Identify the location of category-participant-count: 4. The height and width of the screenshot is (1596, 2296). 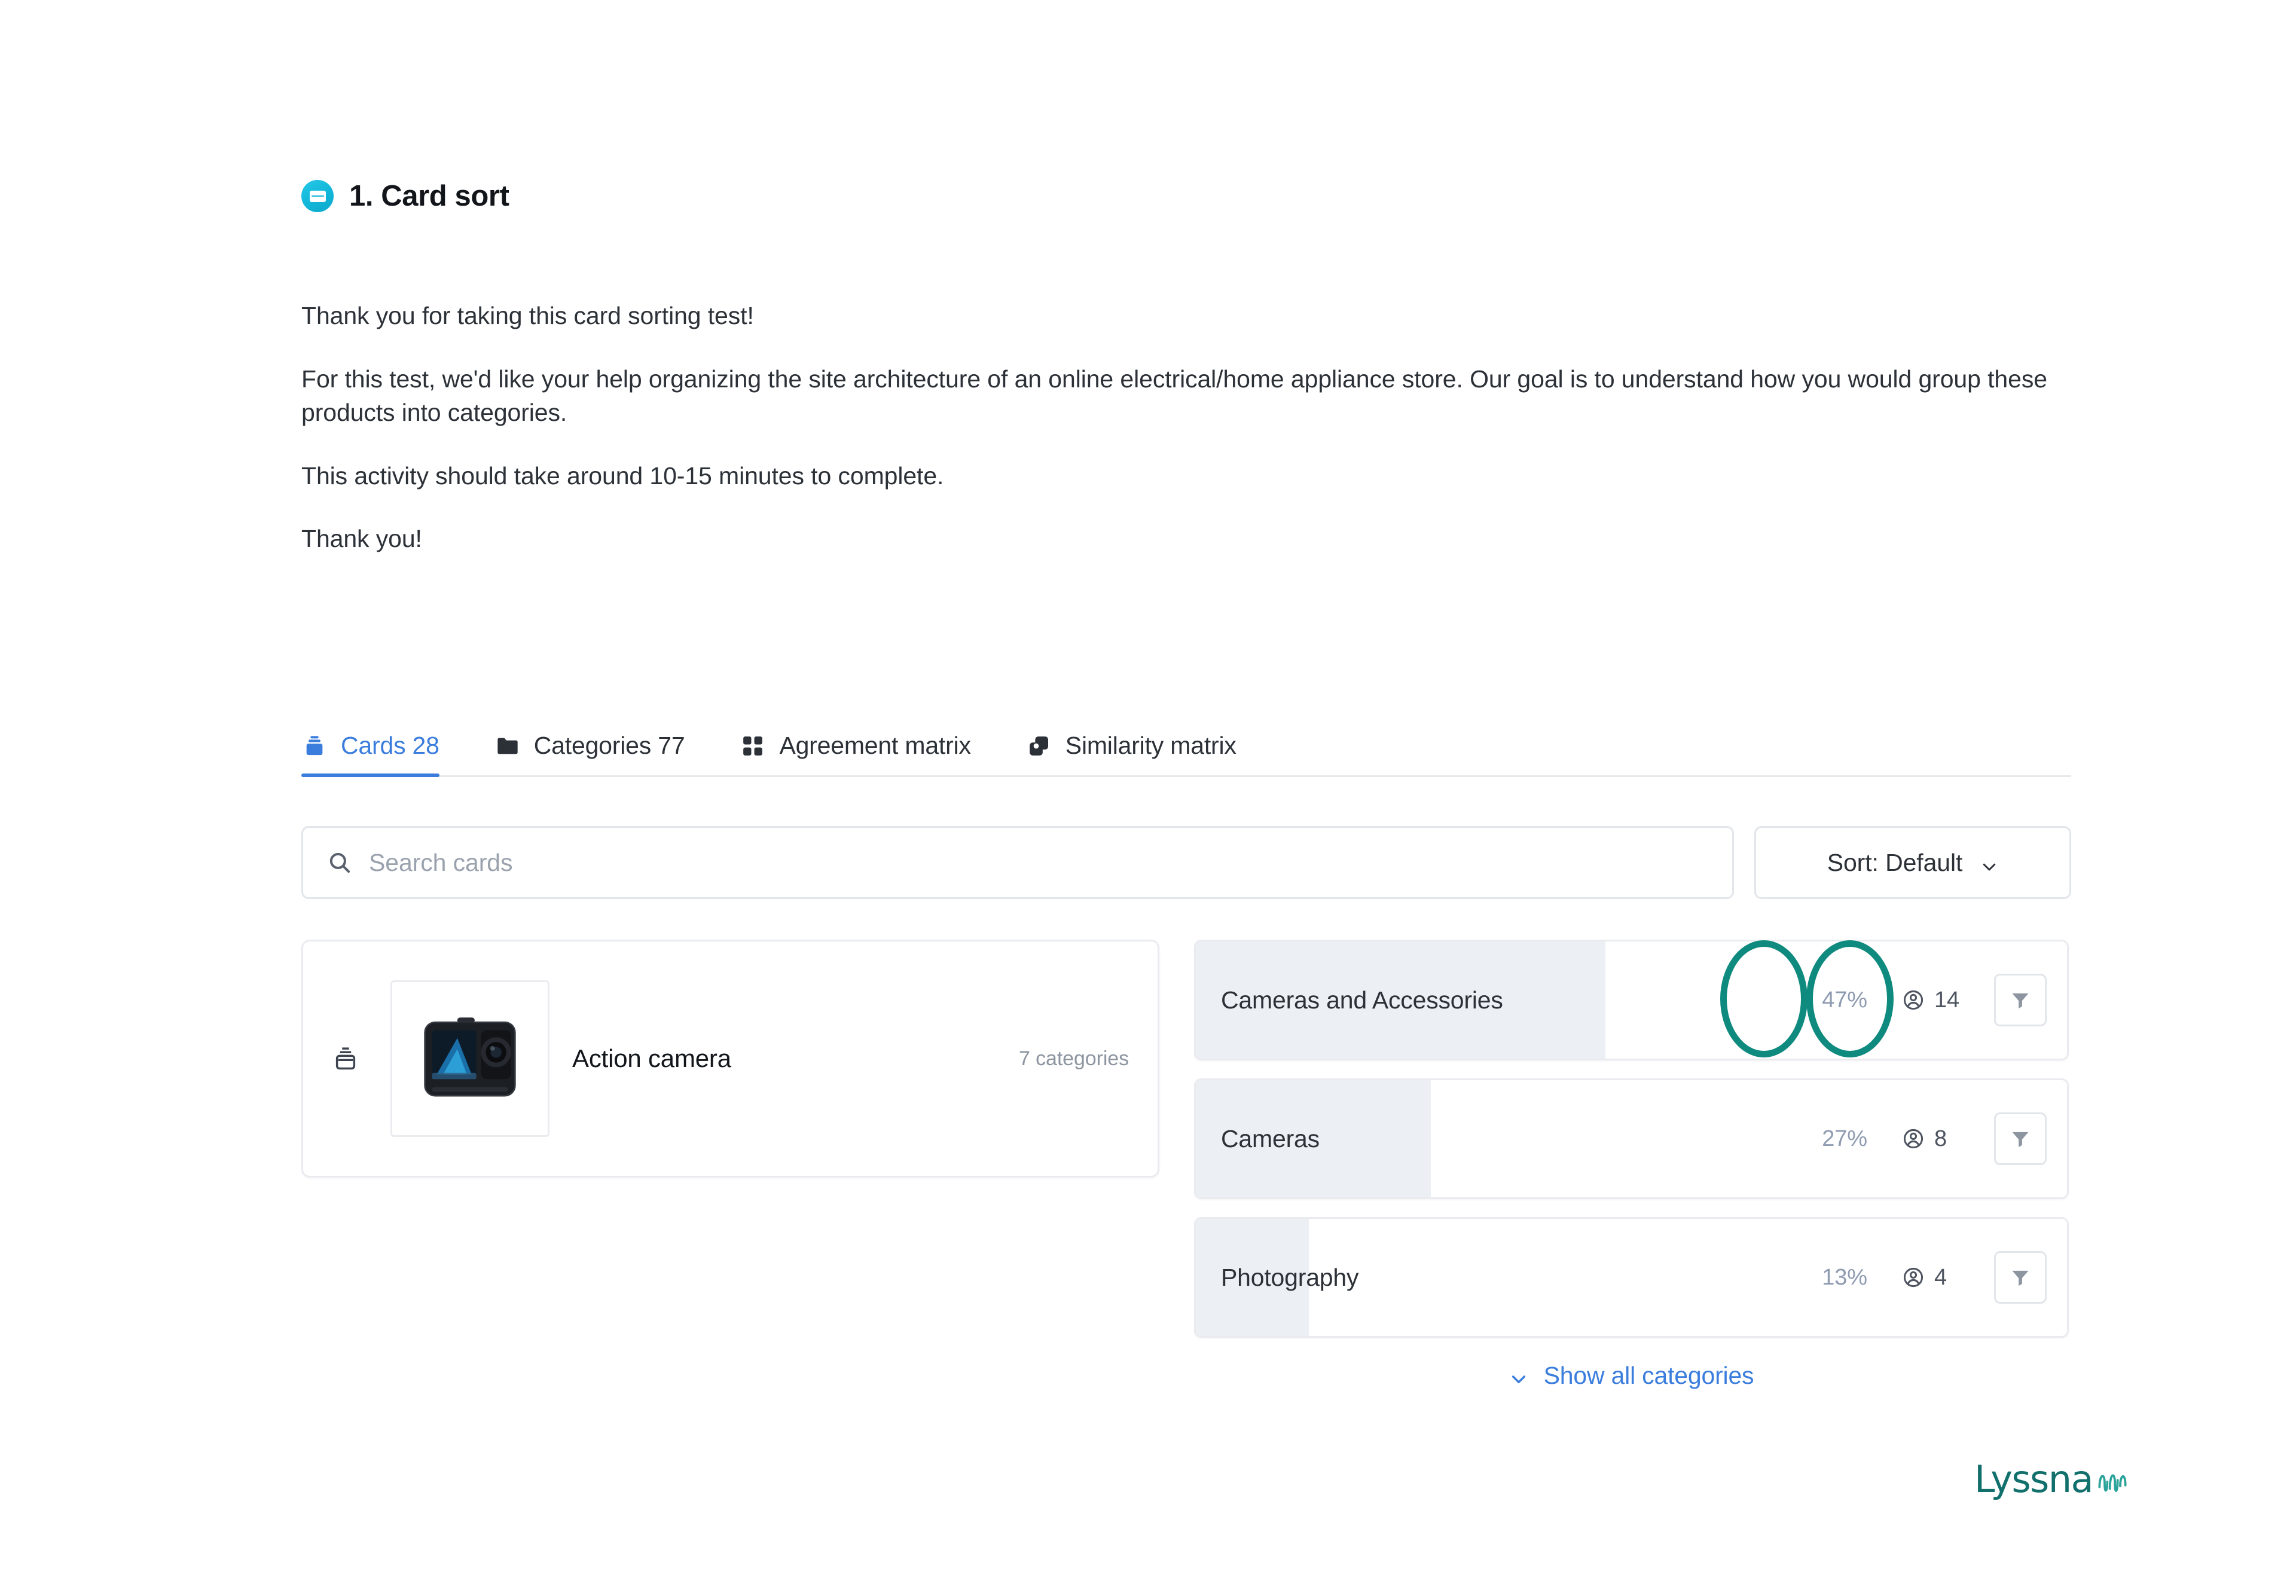
(1940, 1277).